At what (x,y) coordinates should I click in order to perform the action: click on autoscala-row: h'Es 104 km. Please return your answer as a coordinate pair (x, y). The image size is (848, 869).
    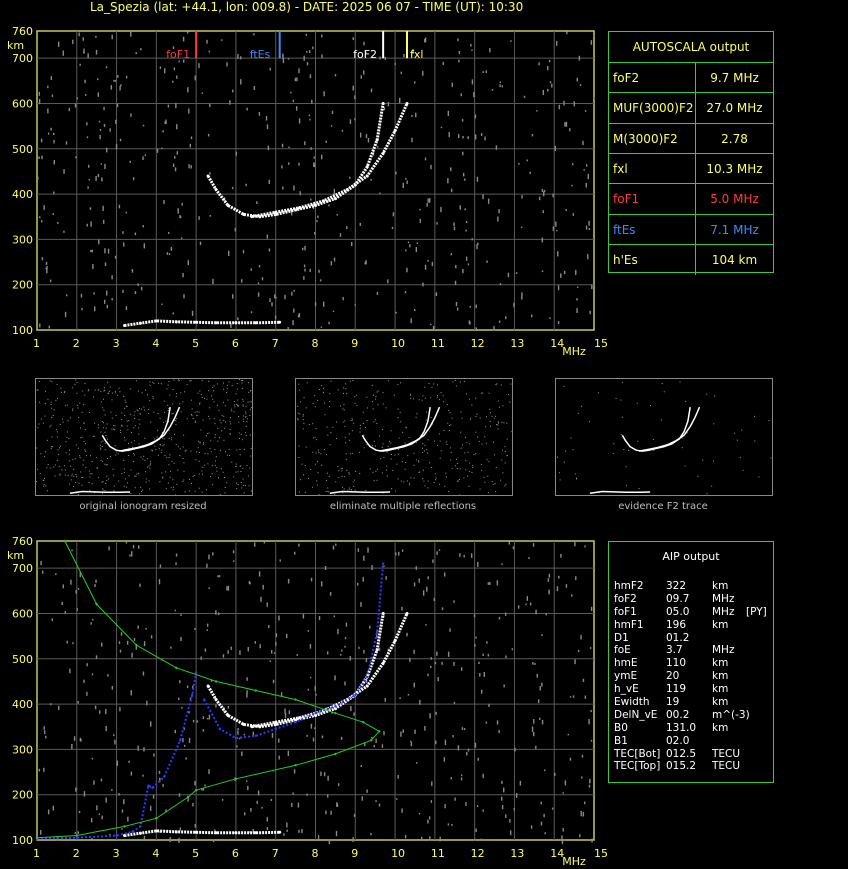
    Looking at the image, I should click on (691, 259).